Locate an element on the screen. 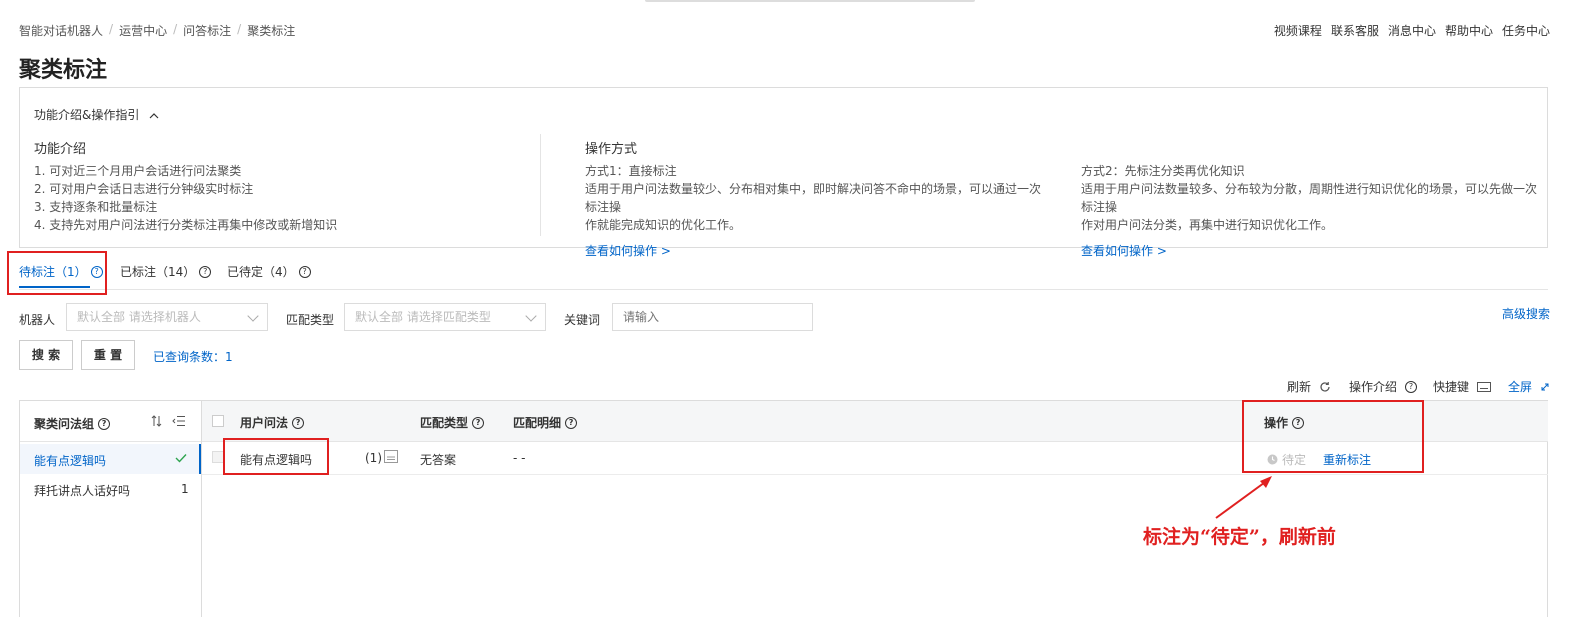  intro-toggle: 功能介绍&操作指引 is located at coordinates (96, 114).